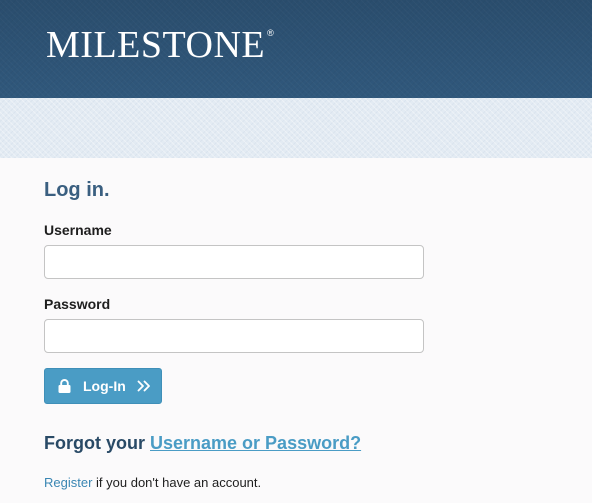 The image size is (592, 503). What do you see at coordinates (68, 482) in the screenshot?
I see `register-link: Register` at bounding box center [68, 482].